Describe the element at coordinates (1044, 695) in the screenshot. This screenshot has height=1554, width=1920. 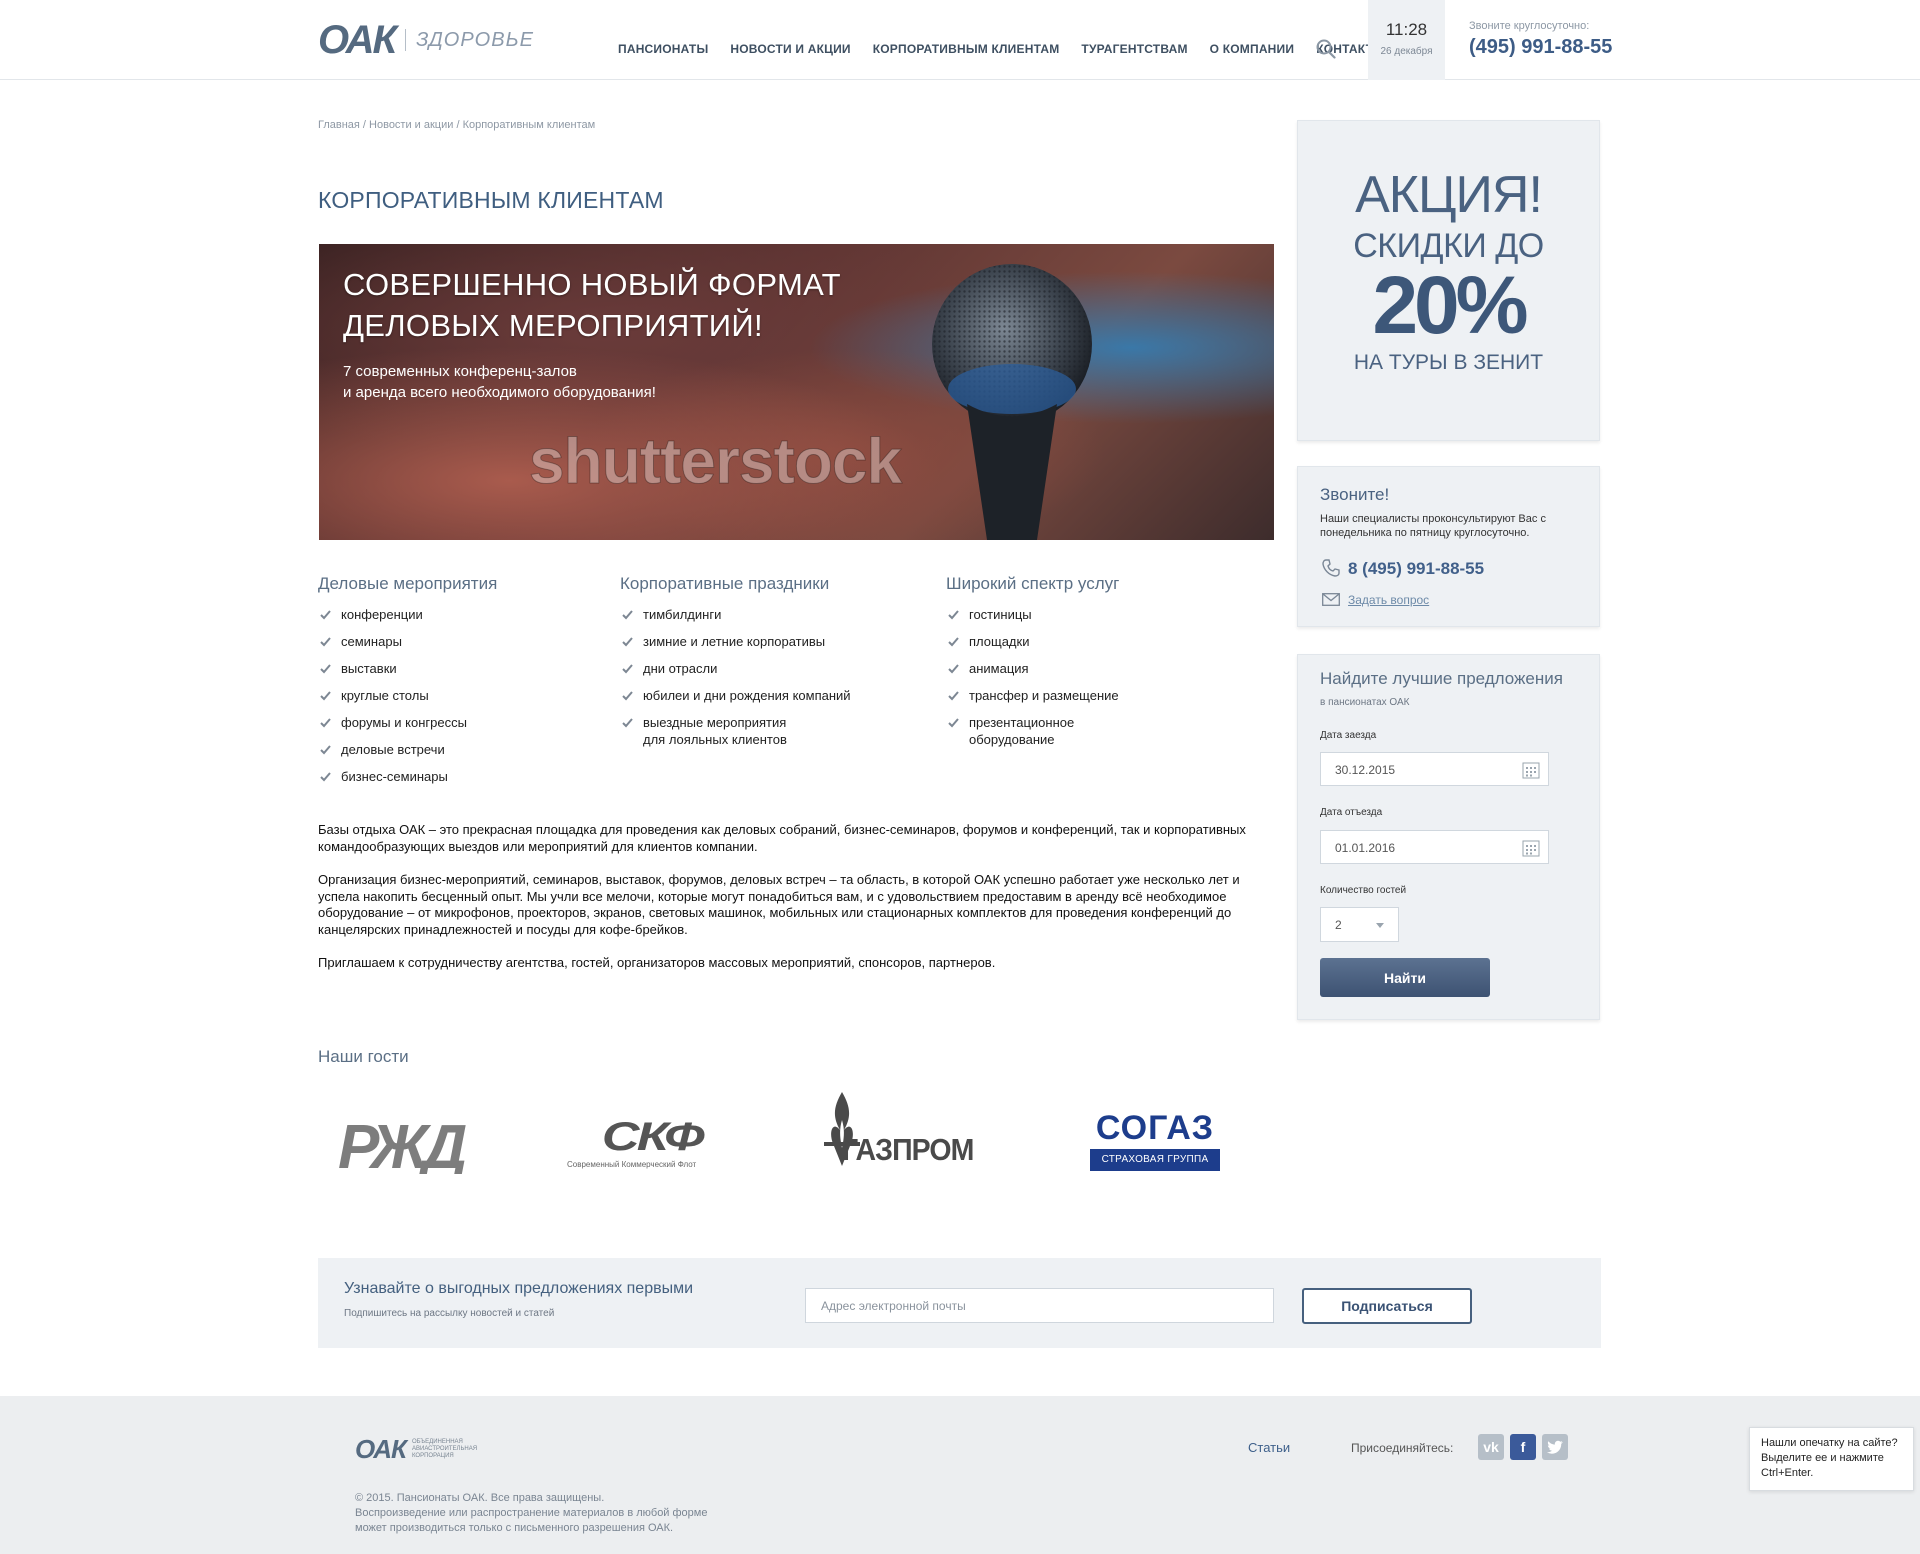
I see `list-item-label: трансфер и размещение` at that location.